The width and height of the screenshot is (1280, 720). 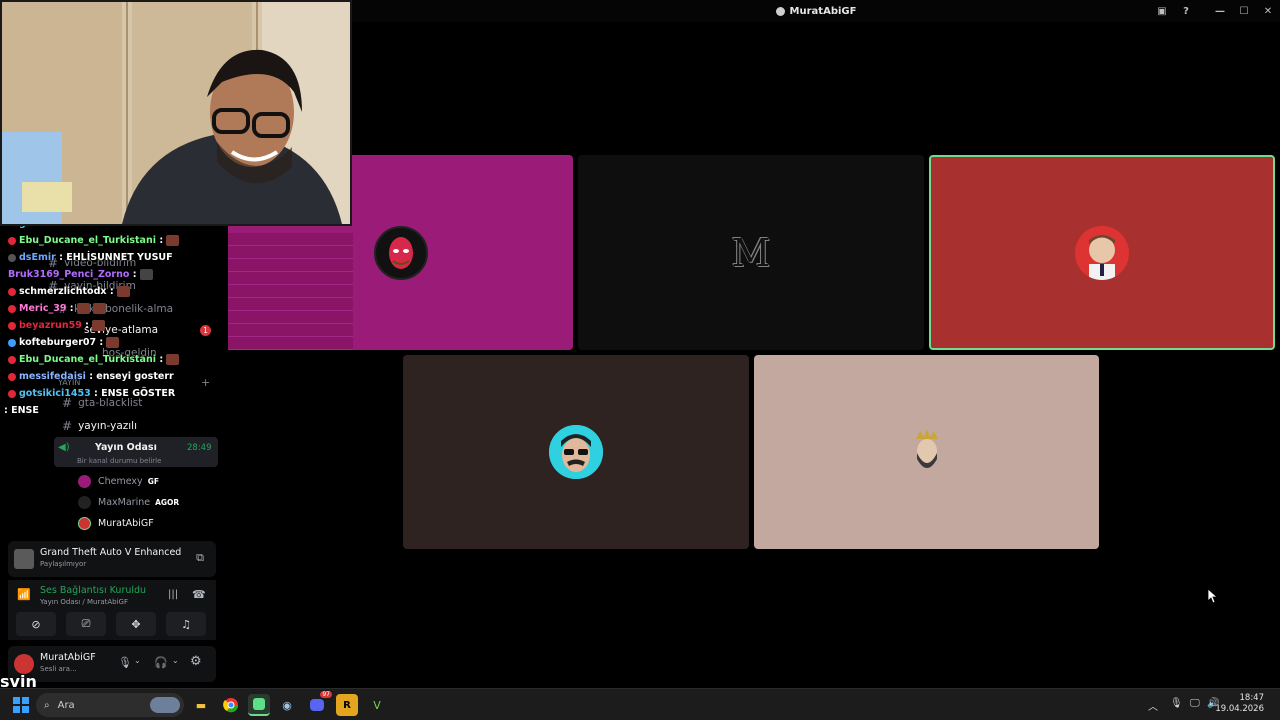 What do you see at coordinates (69, 291) in the screenshot?
I see `chat-line: schmerzlichtodx :` at bounding box center [69, 291].